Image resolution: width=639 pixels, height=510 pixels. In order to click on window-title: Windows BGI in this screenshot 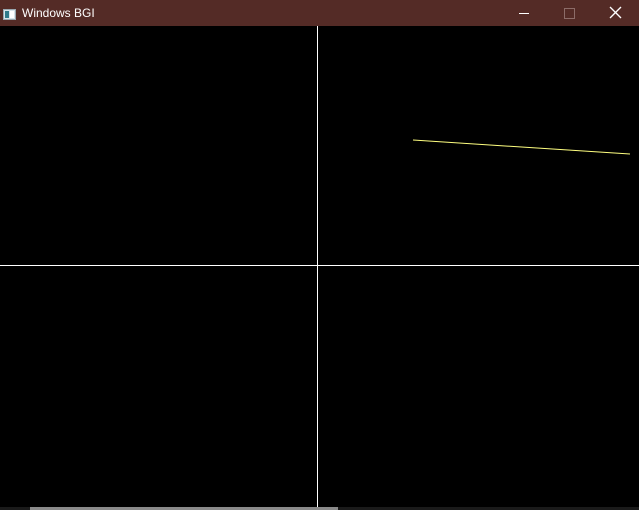, I will do `click(58, 13)`.